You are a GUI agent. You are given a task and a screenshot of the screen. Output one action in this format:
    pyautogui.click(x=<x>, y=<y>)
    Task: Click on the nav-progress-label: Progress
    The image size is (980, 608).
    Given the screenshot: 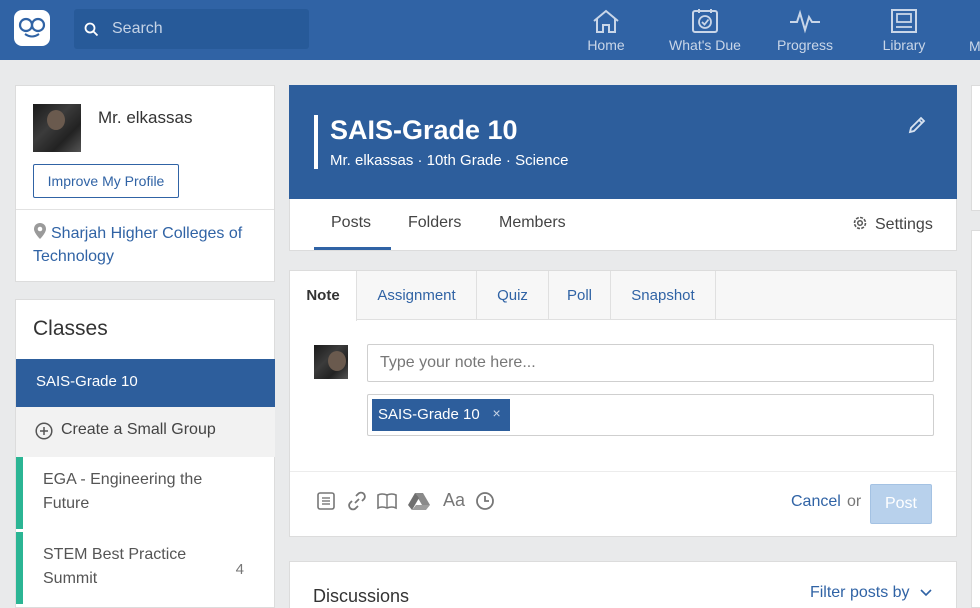 What is the action you would take?
    pyautogui.click(x=805, y=45)
    